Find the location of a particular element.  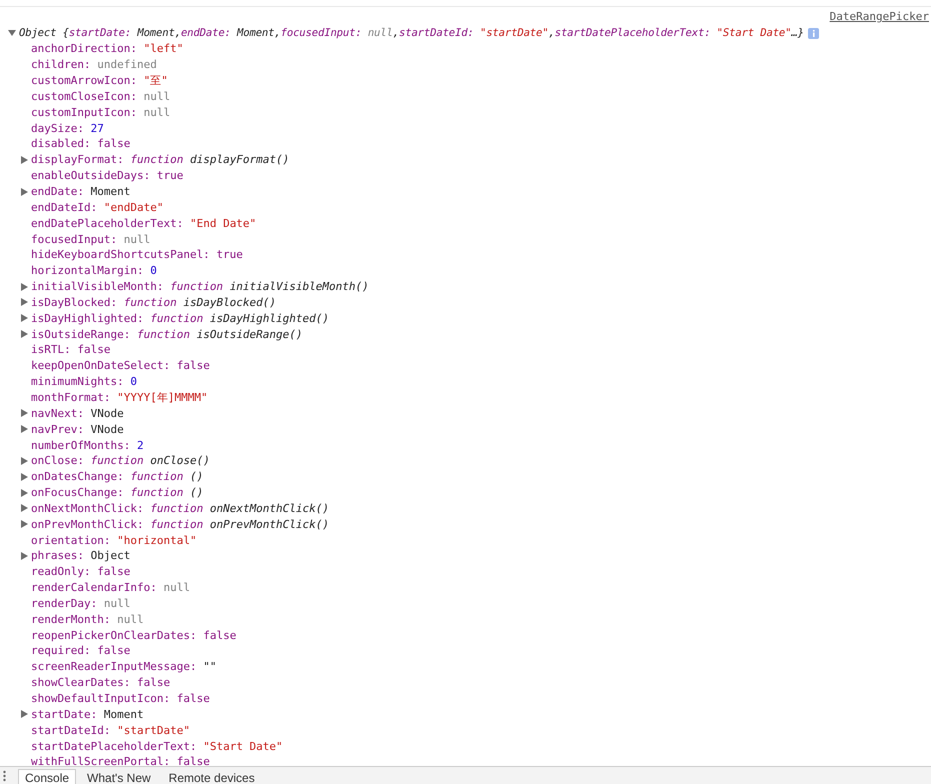

property-line: orientation: "horizontal" is located at coordinates (114, 540).